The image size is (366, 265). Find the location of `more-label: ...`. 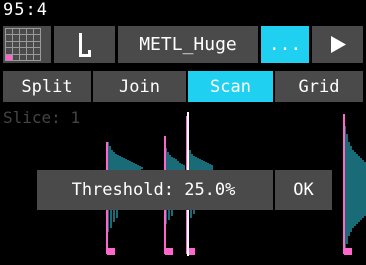

more-label: ... is located at coordinates (285, 44).